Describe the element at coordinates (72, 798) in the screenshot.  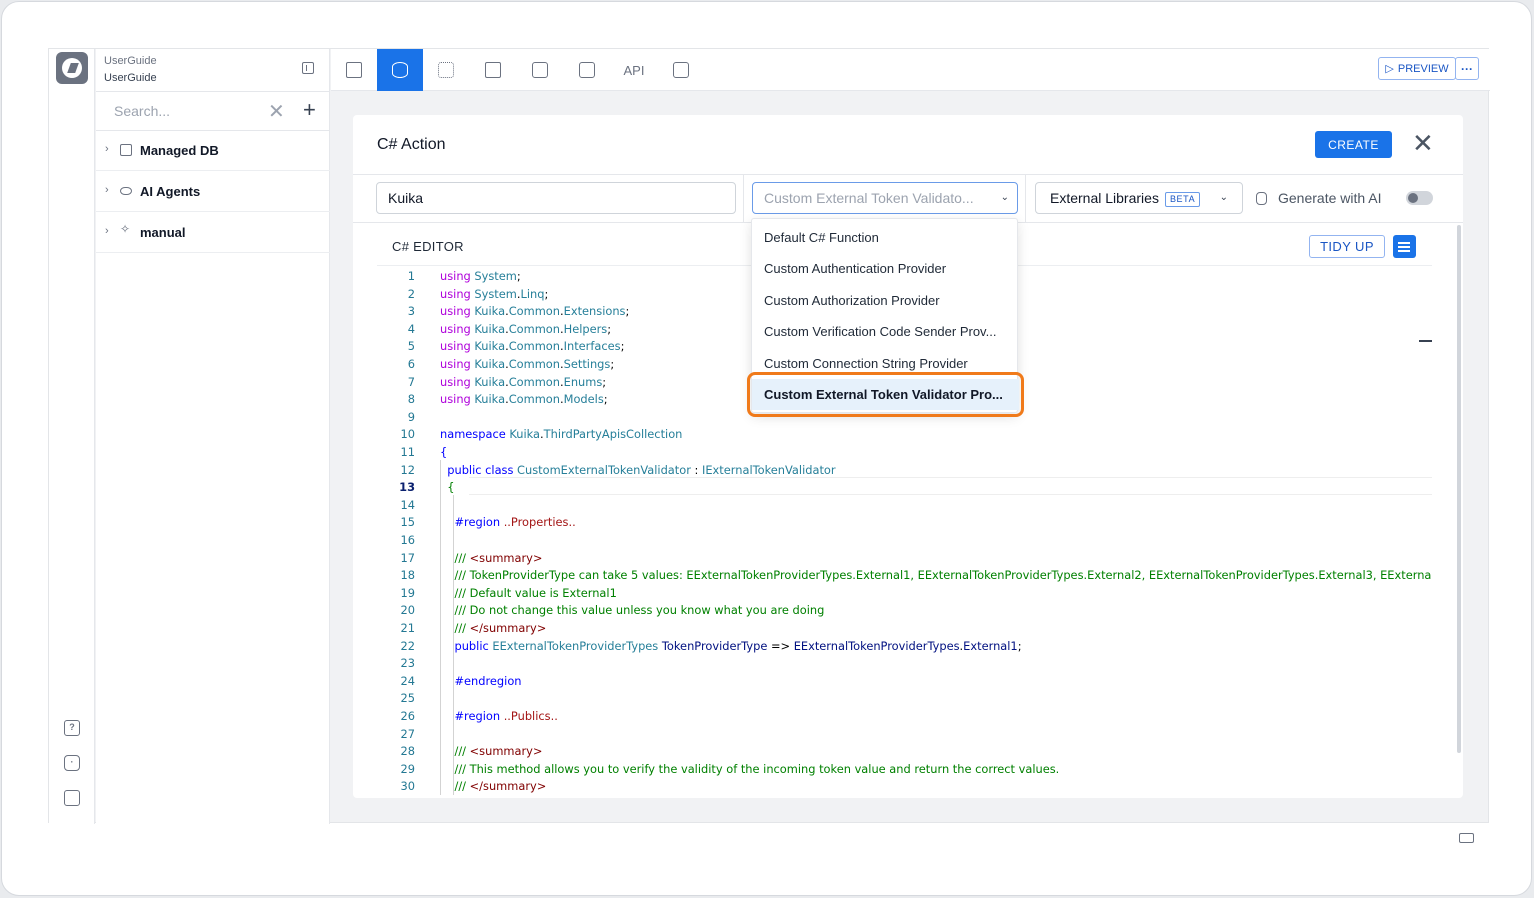
I see `book-icon` at that location.